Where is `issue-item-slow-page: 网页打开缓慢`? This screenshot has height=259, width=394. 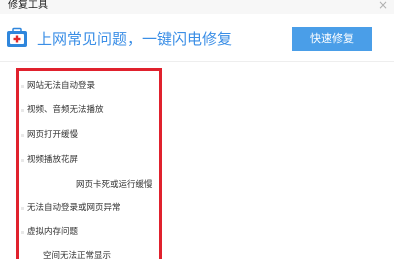
issue-item-slow-page: 网页打开缓慢 is located at coordinates (52, 135).